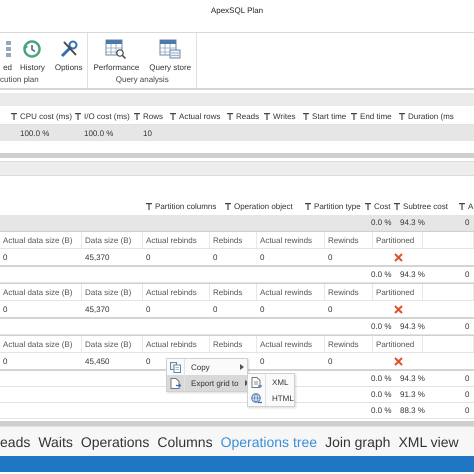 This screenshot has height=474, width=474. Describe the element at coordinates (256, 398) in the screenshot. I see `globe-icon` at that location.